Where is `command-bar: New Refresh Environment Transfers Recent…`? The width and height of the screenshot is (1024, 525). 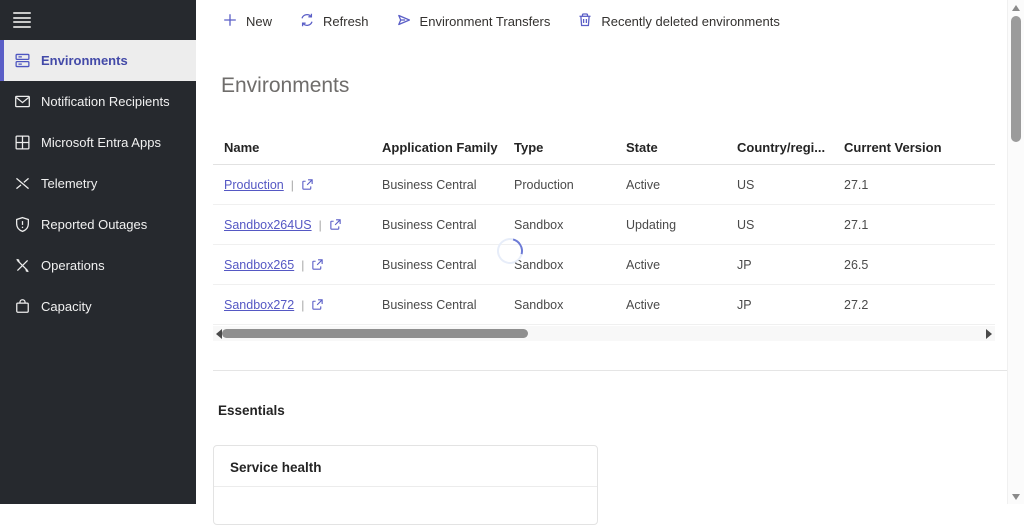 command-bar: New Refresh Environment Transfers Recent… is located at coordinates (501, 21).